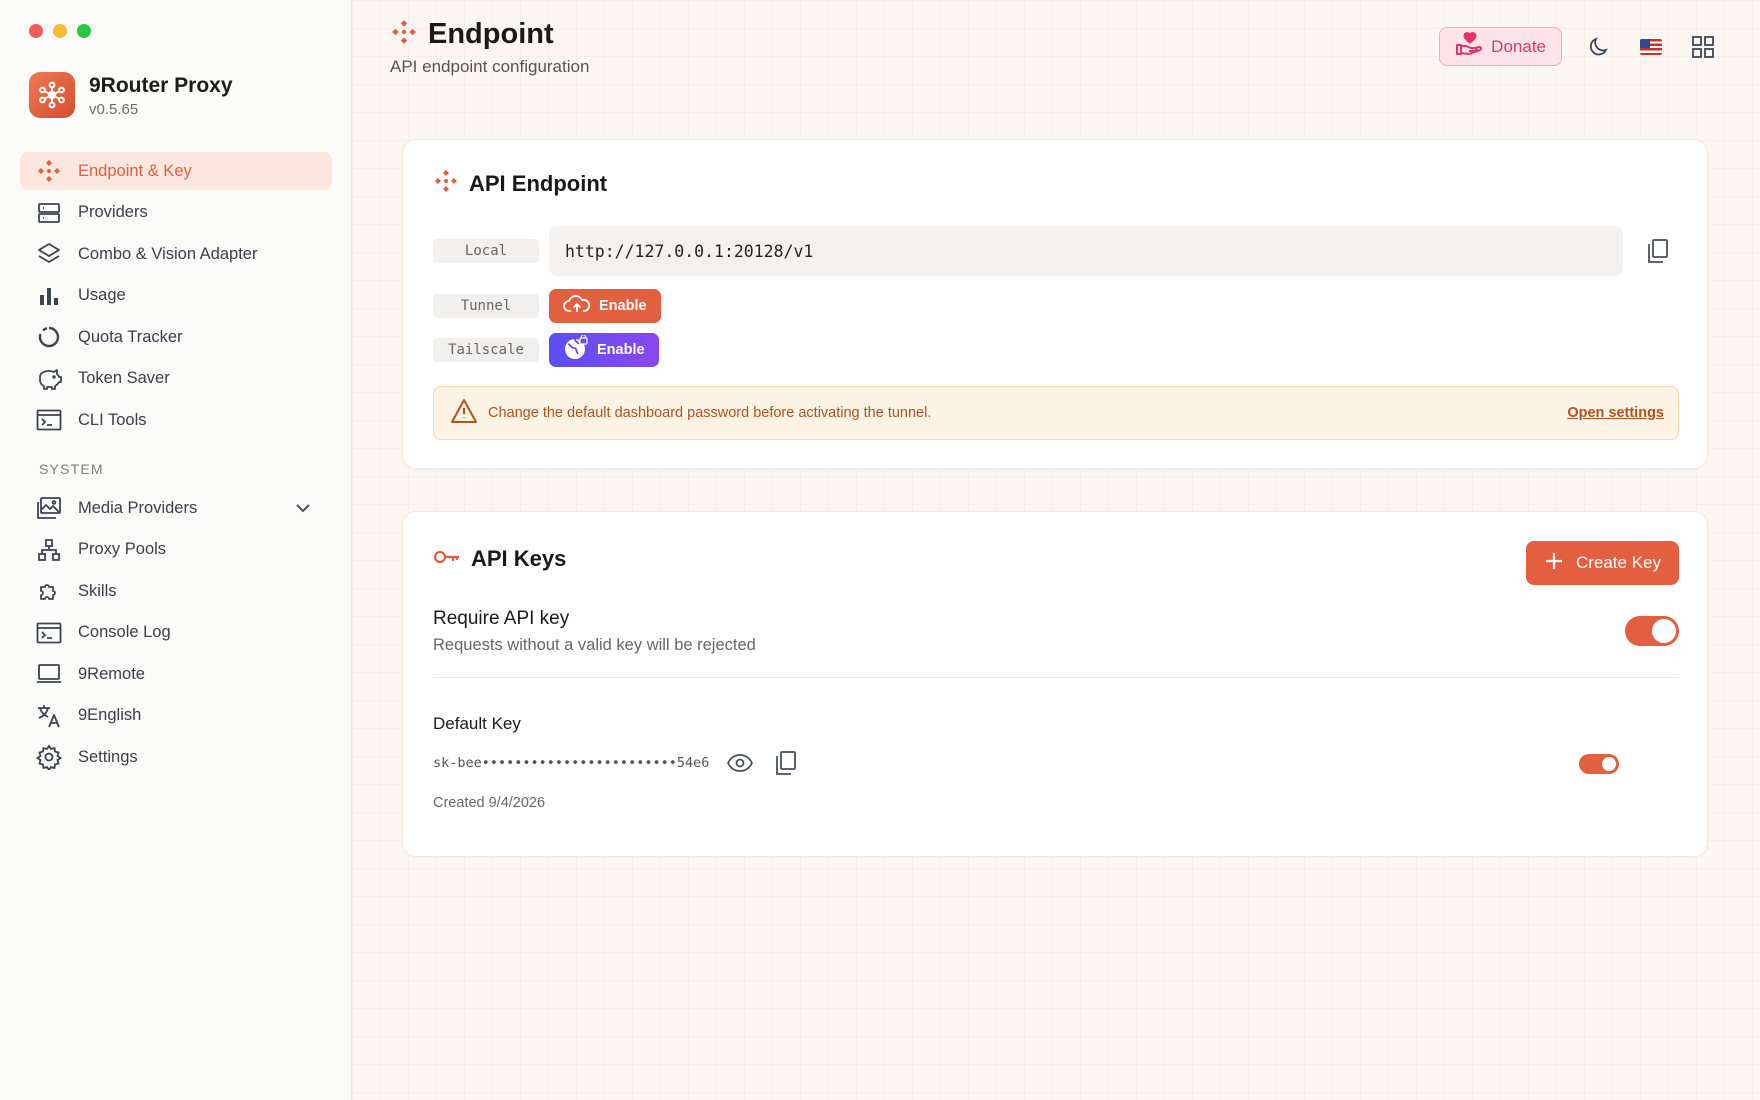 This screenshot has height=1100, width=1760. I want to click on globe-lock-icon, so click(576, 349).